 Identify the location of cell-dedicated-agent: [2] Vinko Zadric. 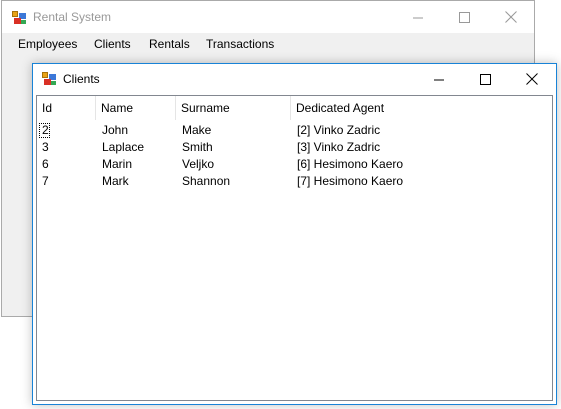
(339, 130).